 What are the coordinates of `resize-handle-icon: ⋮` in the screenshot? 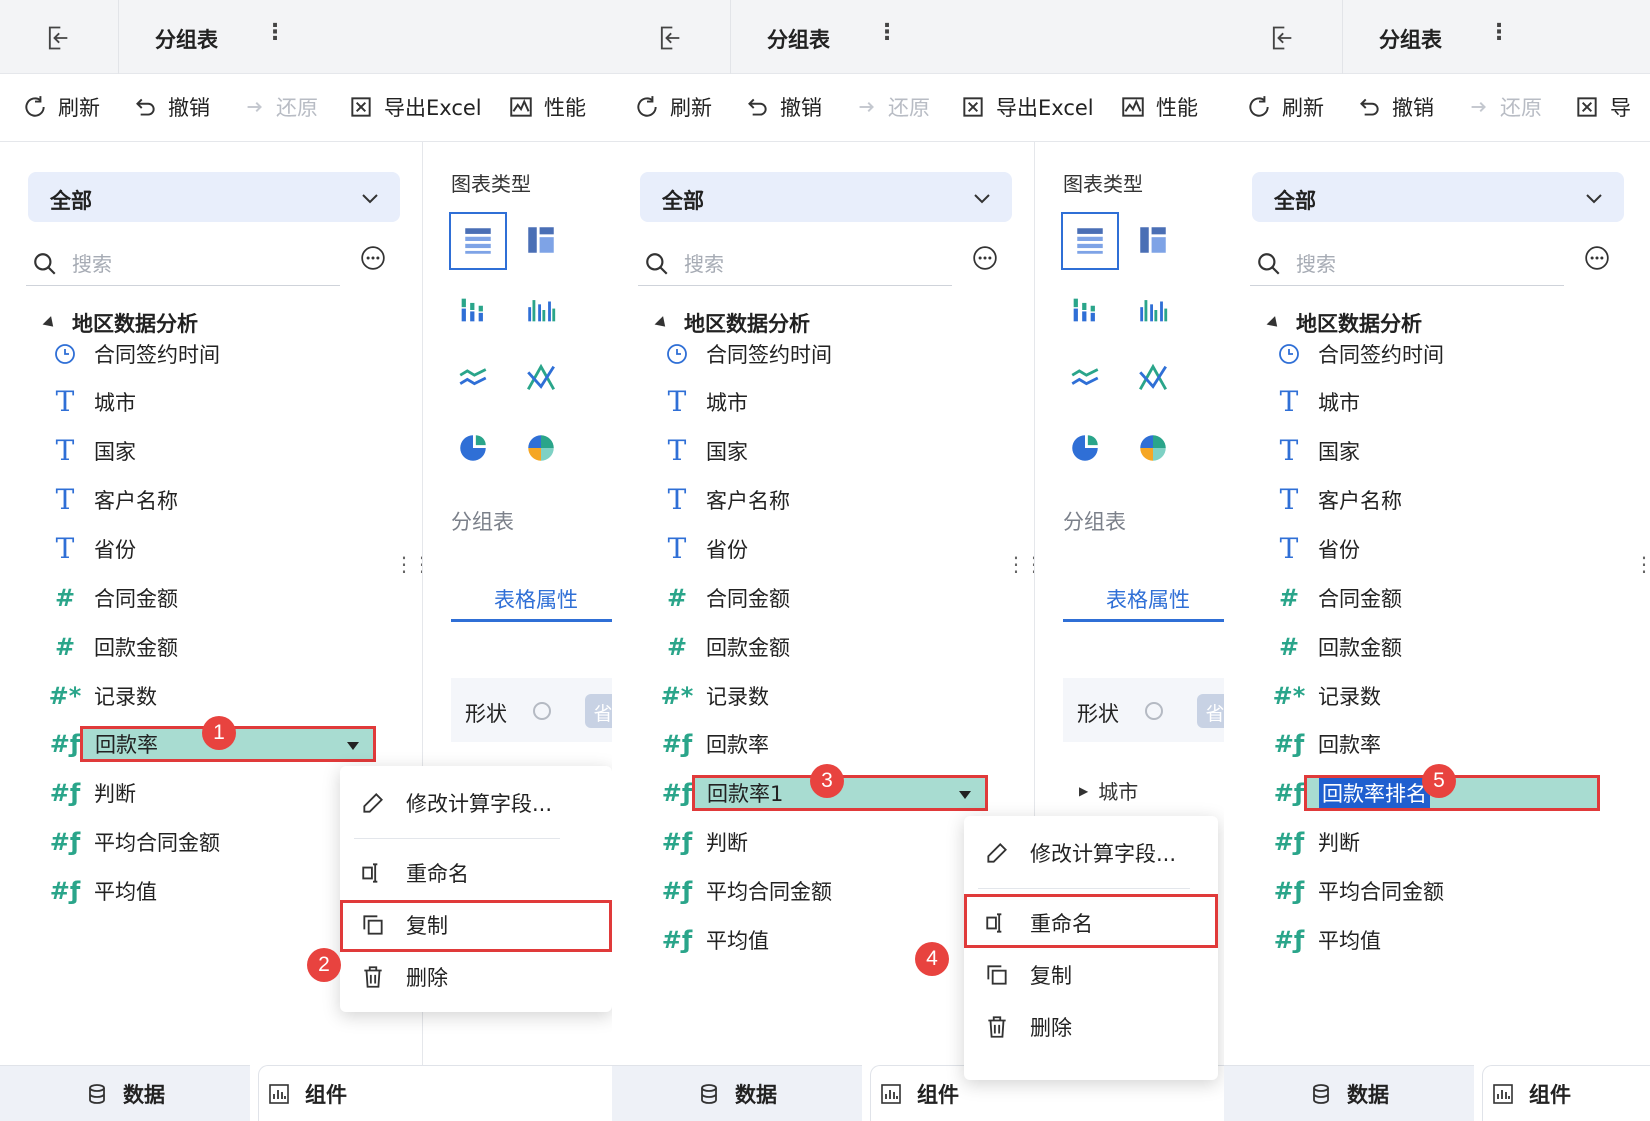 It's located at (1642, 564).